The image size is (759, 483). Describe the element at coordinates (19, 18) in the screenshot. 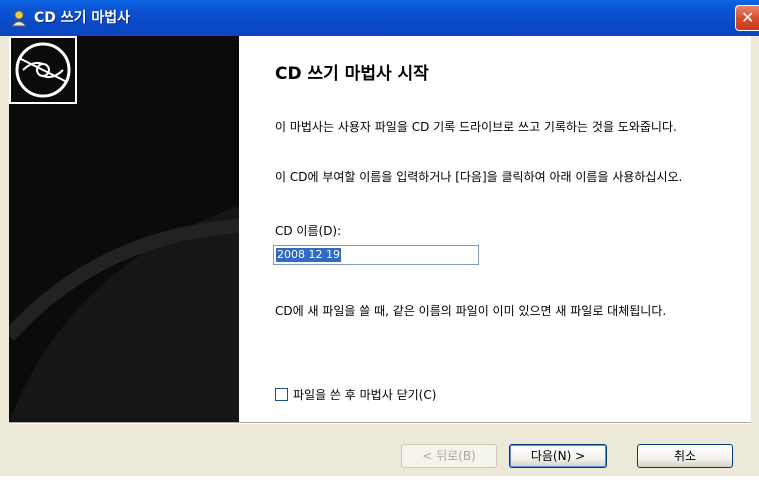

I see `cd-writer-icon` at that location.